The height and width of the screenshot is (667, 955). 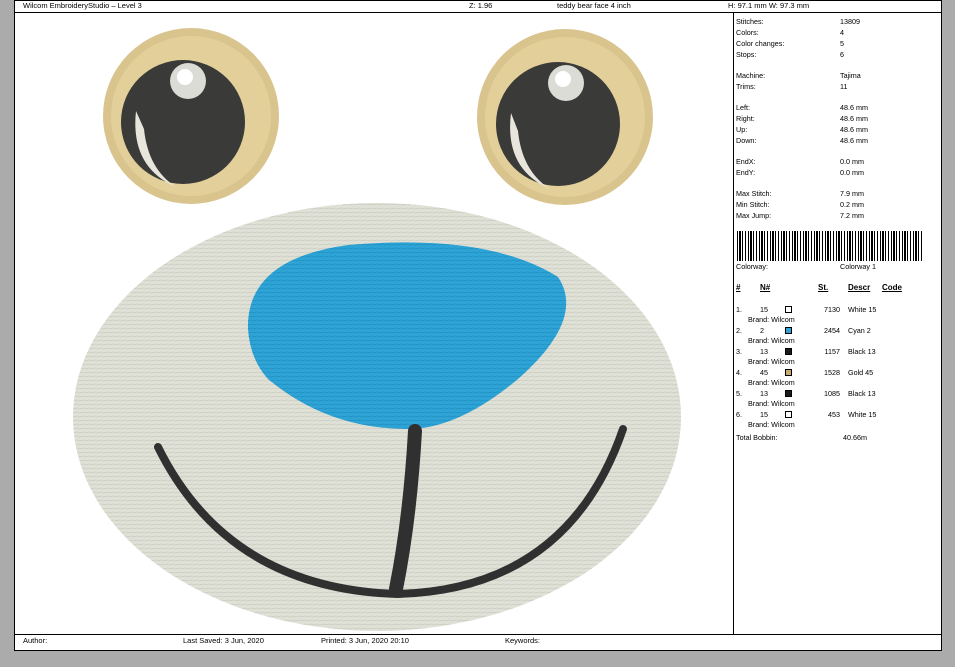 What do you see at coordinates (764, 372) in the screenshot?
I see `thread-number: 45` at bounding box center [764, 372].